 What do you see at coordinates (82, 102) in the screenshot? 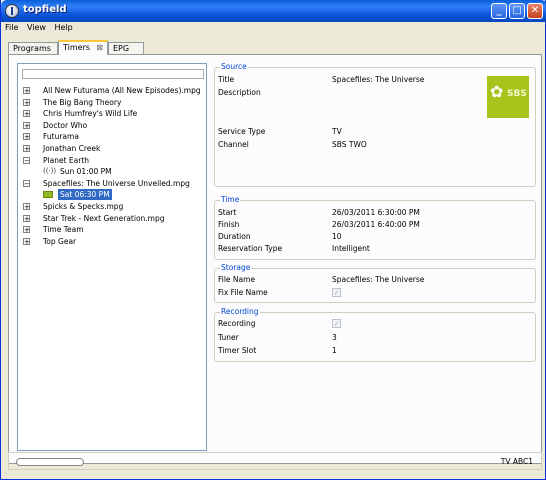
I see `program-node-label: The Big Bang Theory` at bounding box center [82, 102].